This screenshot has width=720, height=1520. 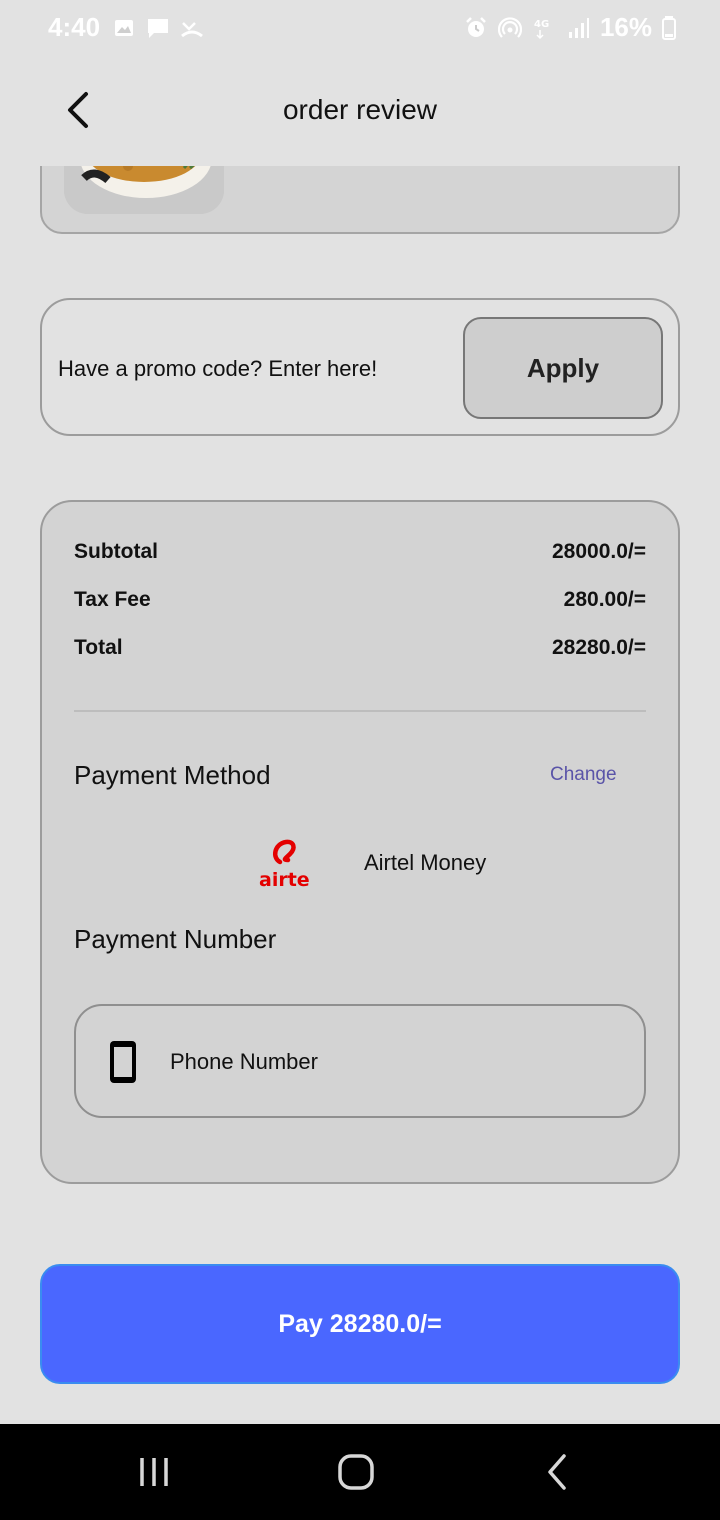 I want to click on status-right: 4G 16%, so click(x=570, y=27).